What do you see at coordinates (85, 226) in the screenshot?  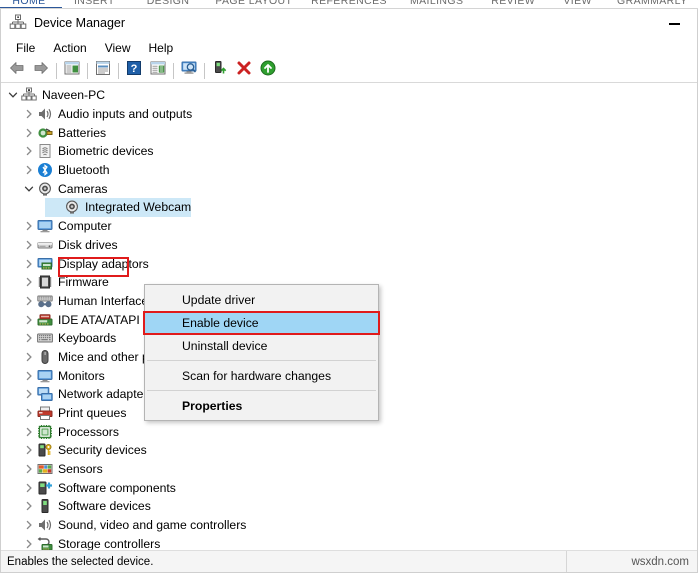 I see `tree-node-label: Computer` at bounding box center [85, 226].